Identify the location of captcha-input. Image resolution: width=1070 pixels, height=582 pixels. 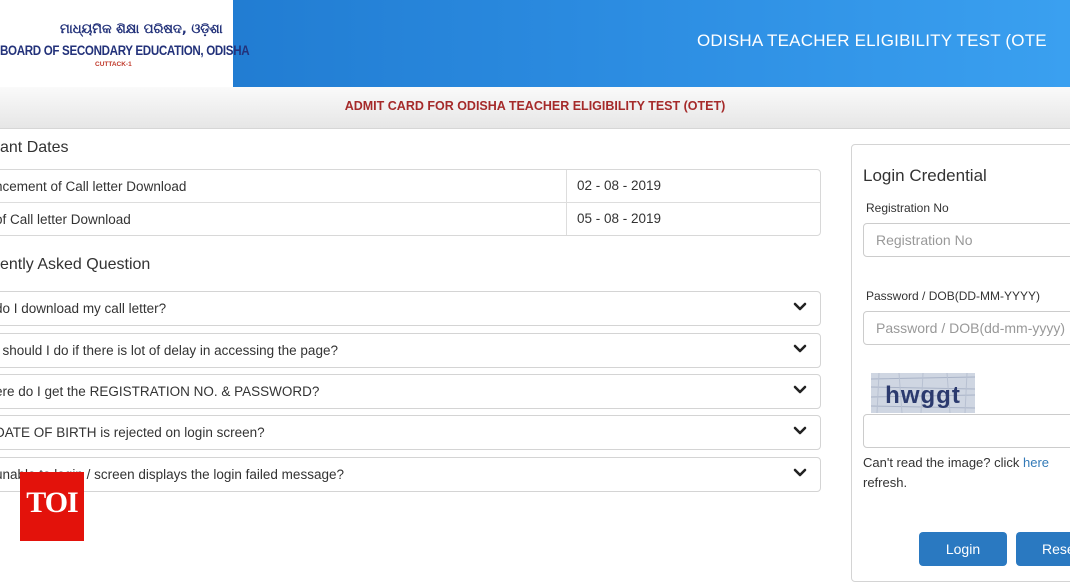
(966, 431).